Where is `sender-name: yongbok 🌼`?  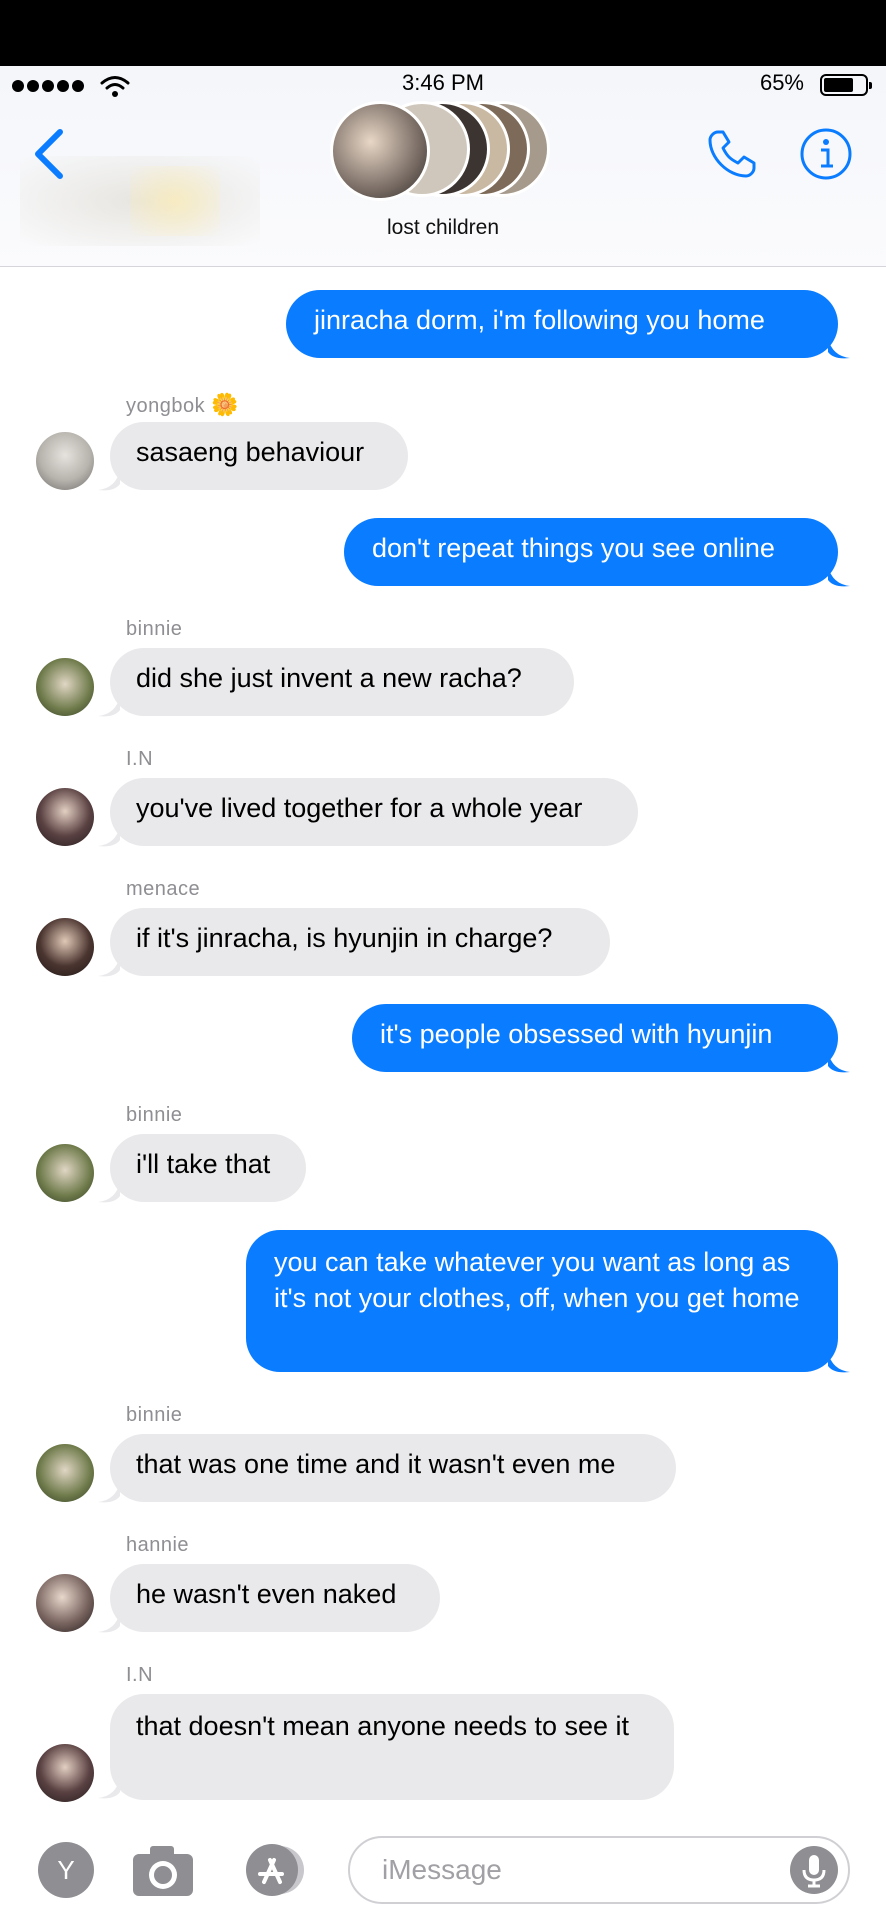 sender-name: yongbok 🌼 is located at coordinates (183, 404).